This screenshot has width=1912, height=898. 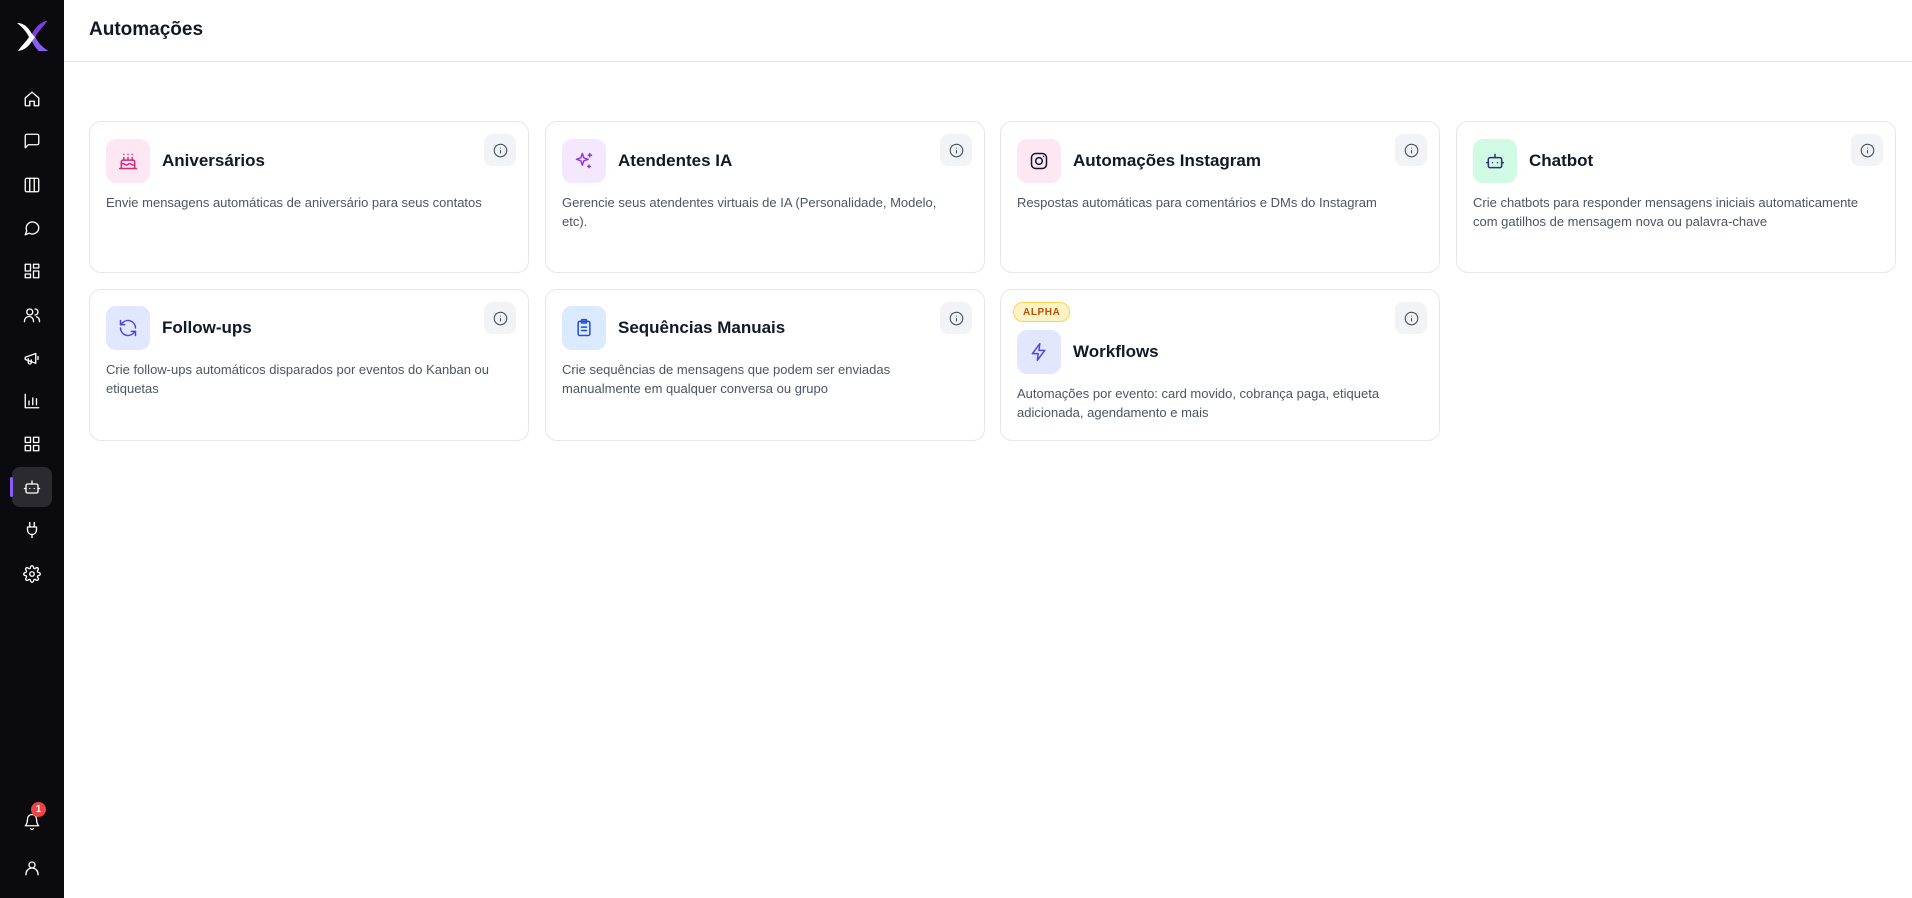 I want to click on zap-icon, so click(x=1038, y=352).